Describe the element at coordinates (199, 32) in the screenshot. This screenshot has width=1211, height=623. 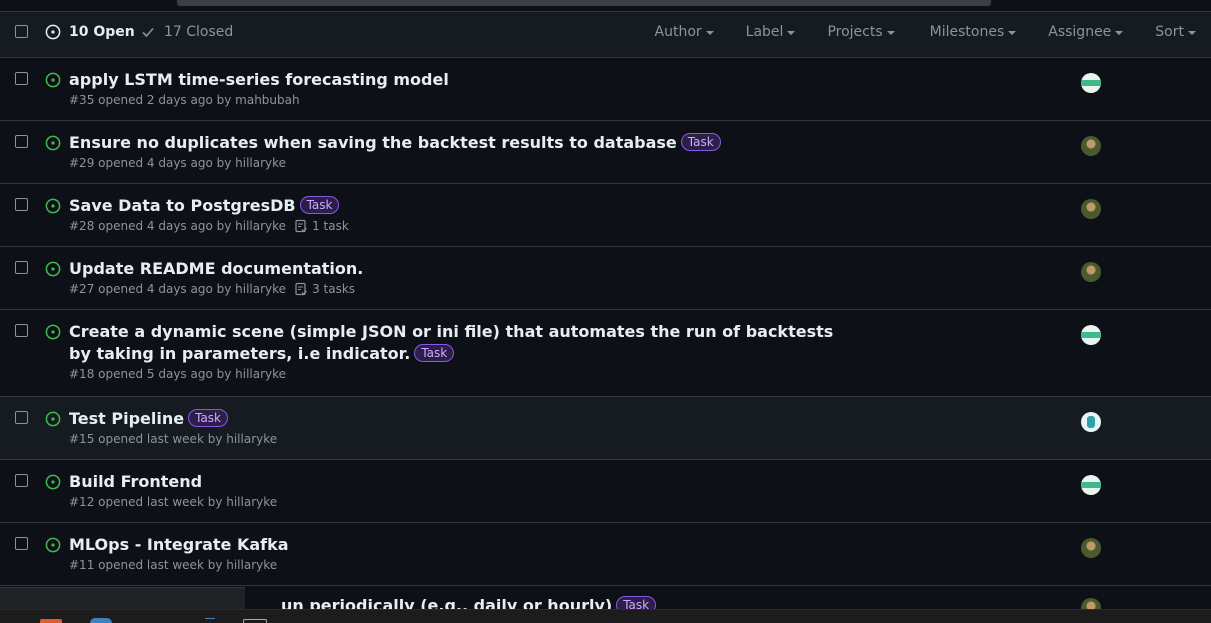
I see `closed-count-label: 17 Closed` at that location.